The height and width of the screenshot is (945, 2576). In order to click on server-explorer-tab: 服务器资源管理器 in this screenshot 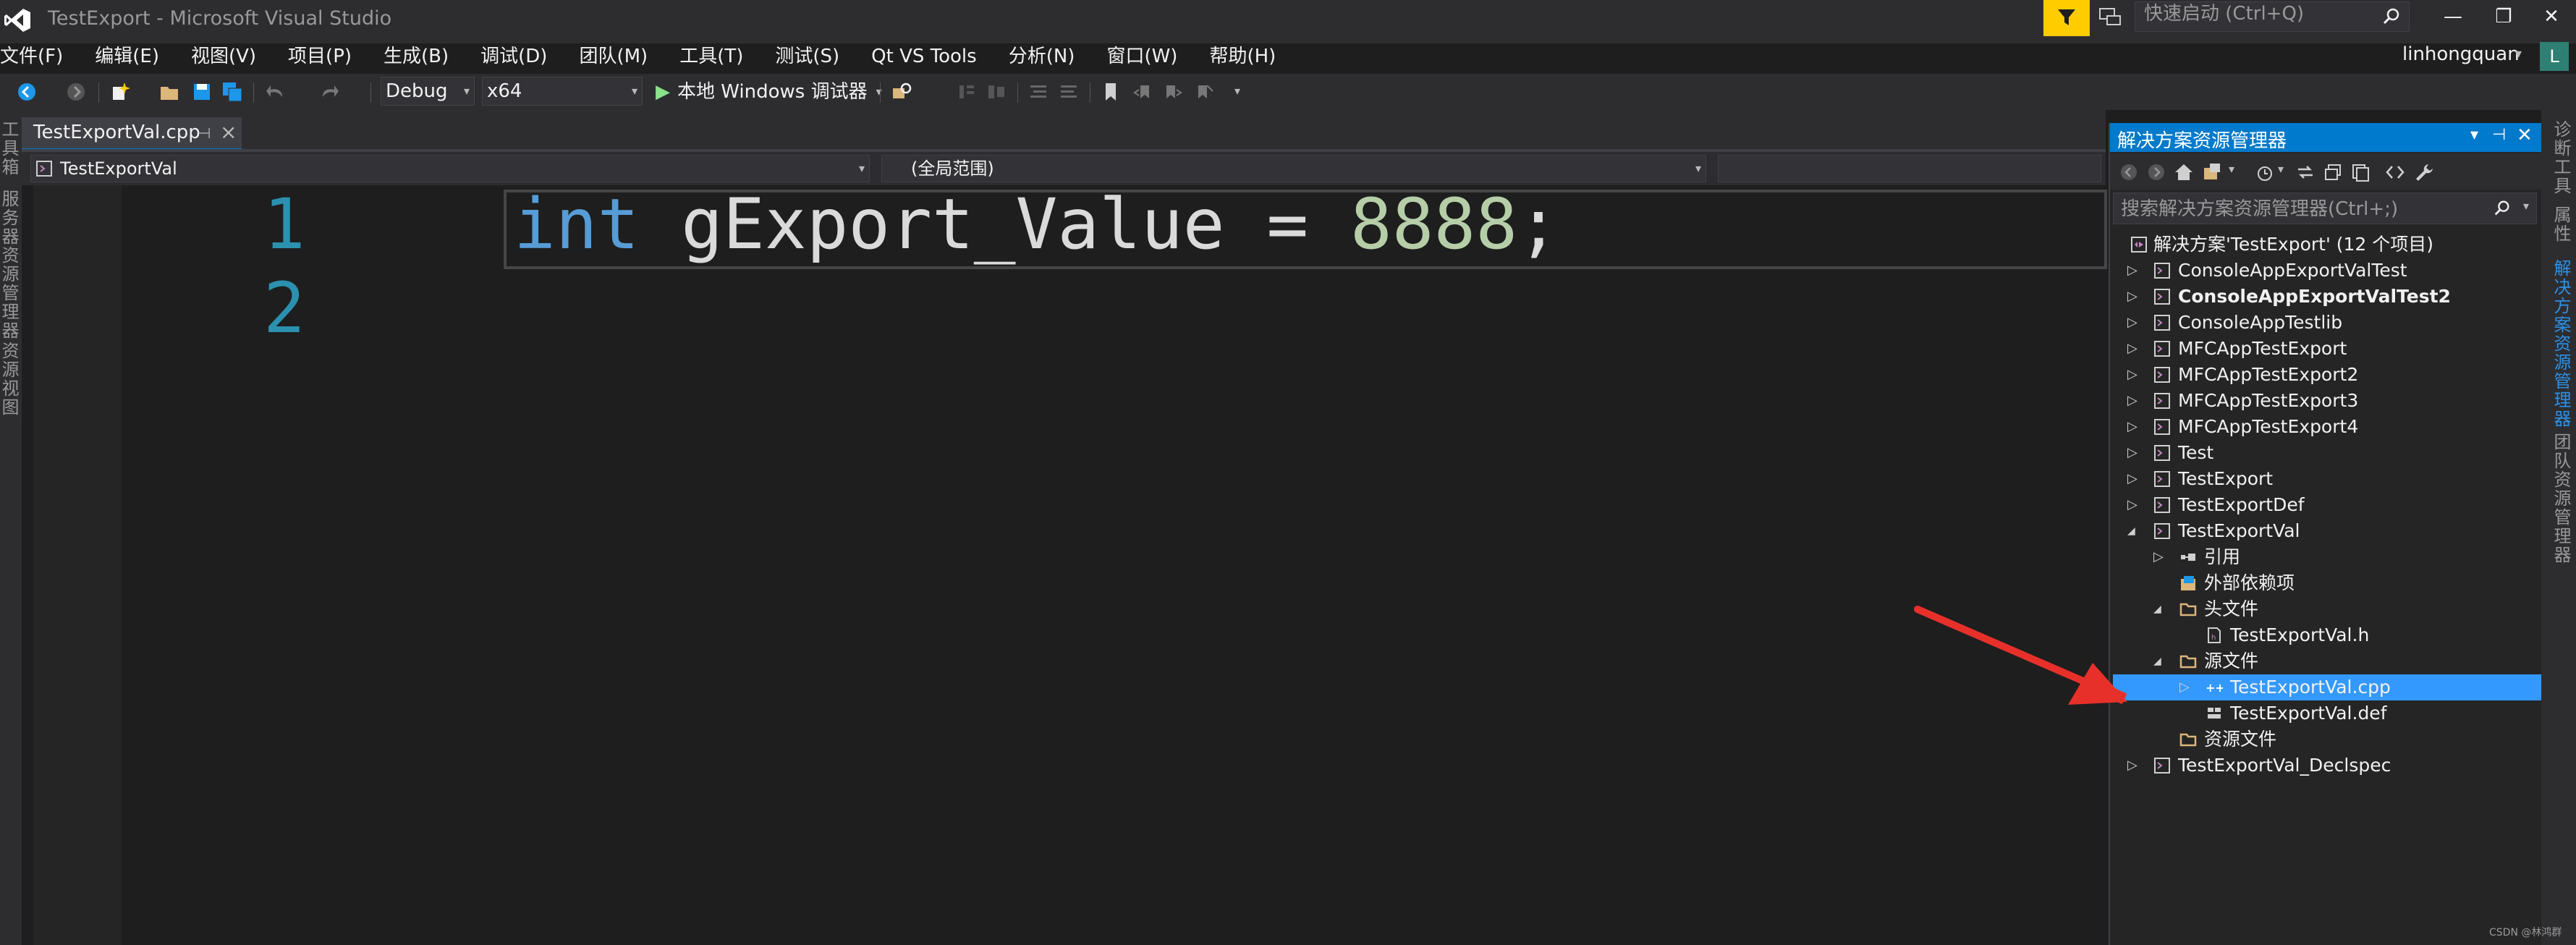, I will do `click(11, 265)`.